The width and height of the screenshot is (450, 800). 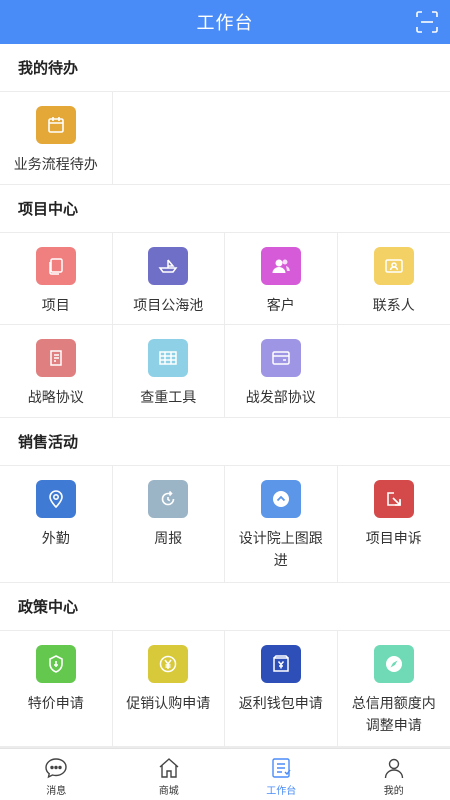 What do you see at coordinates (55, 266) in the screenshot?
I see `document-icon` at bounding box center [55, 266].